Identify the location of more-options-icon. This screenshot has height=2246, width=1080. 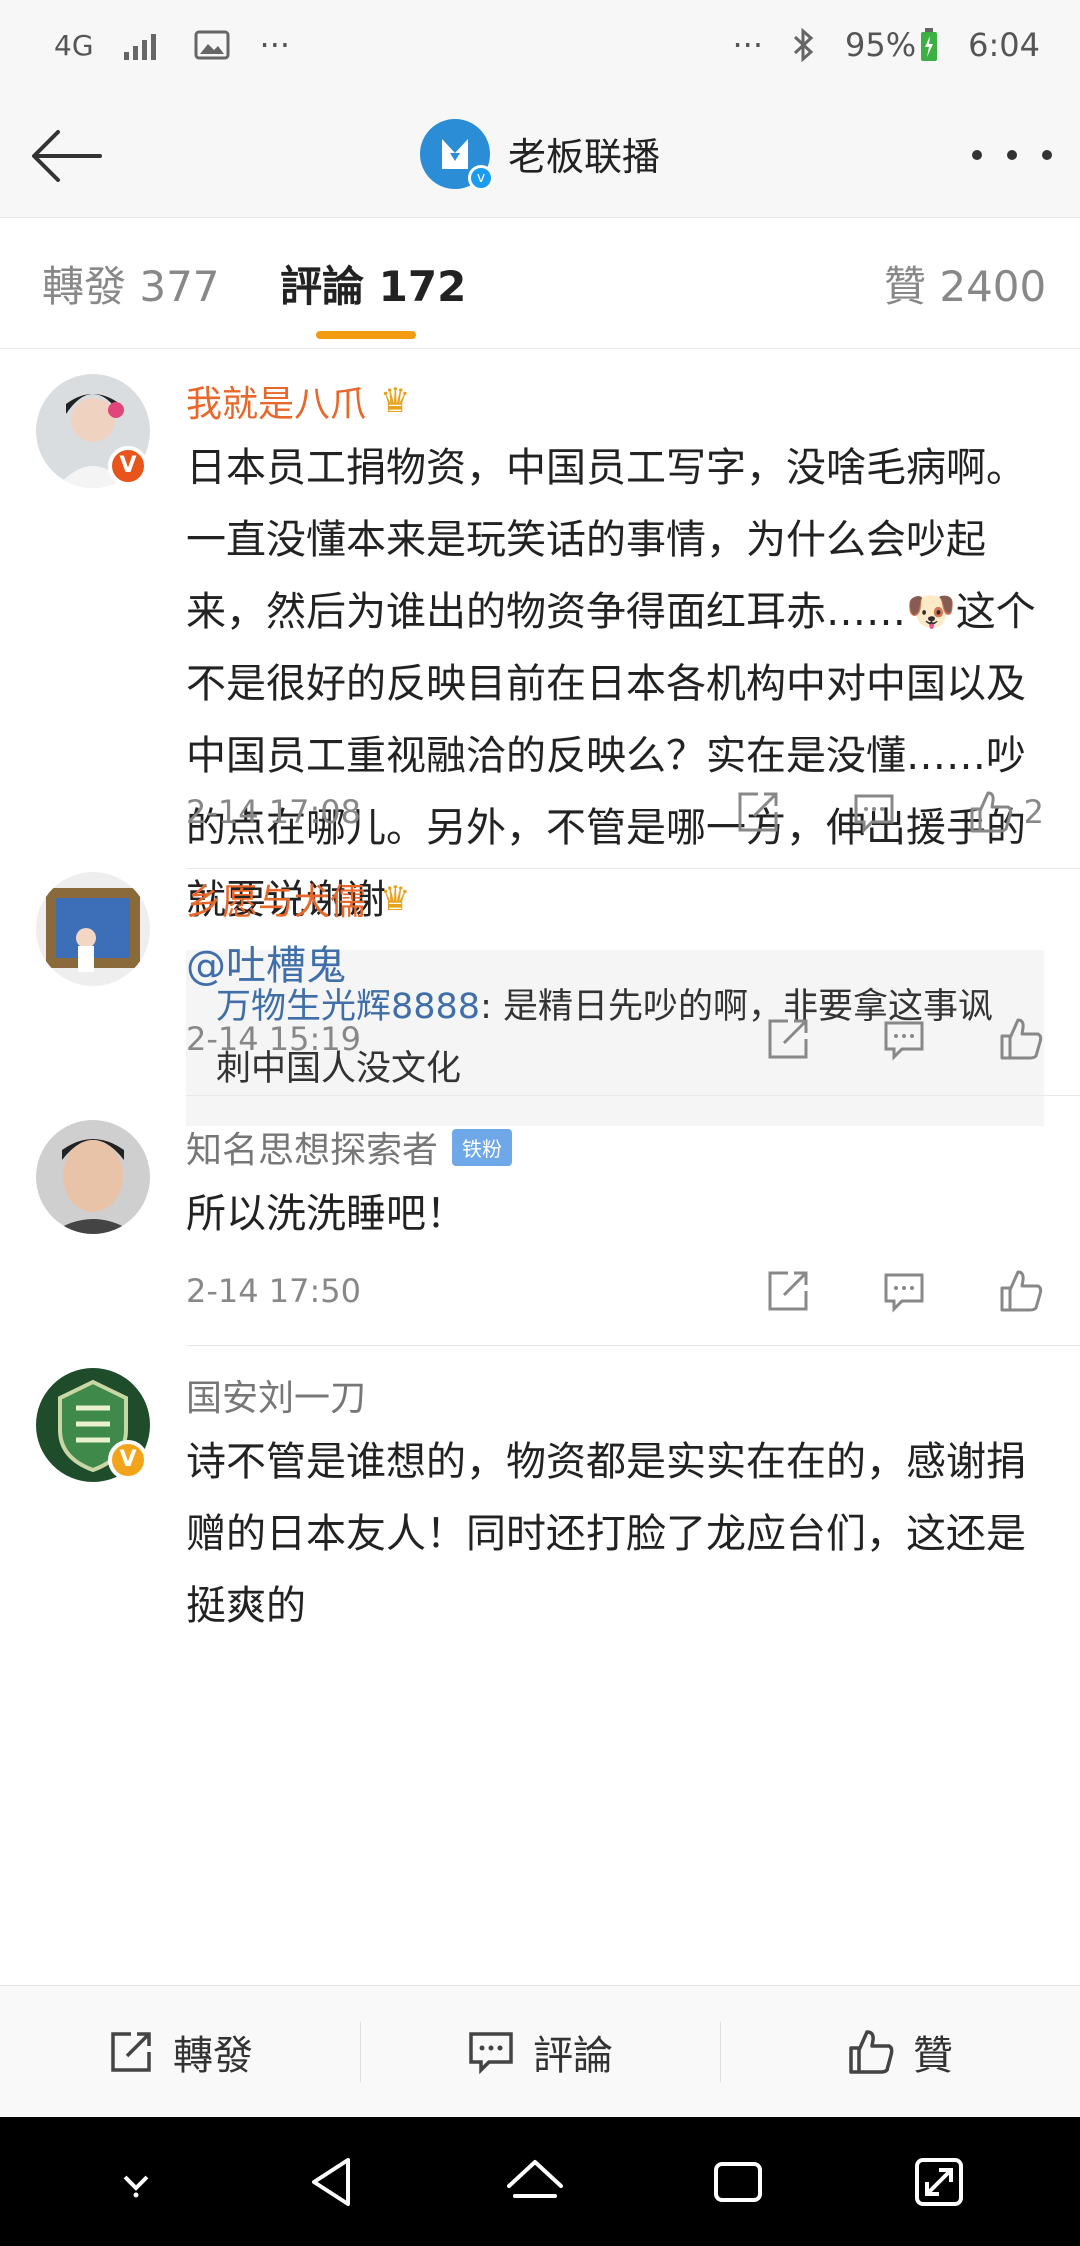
(1012, 155).